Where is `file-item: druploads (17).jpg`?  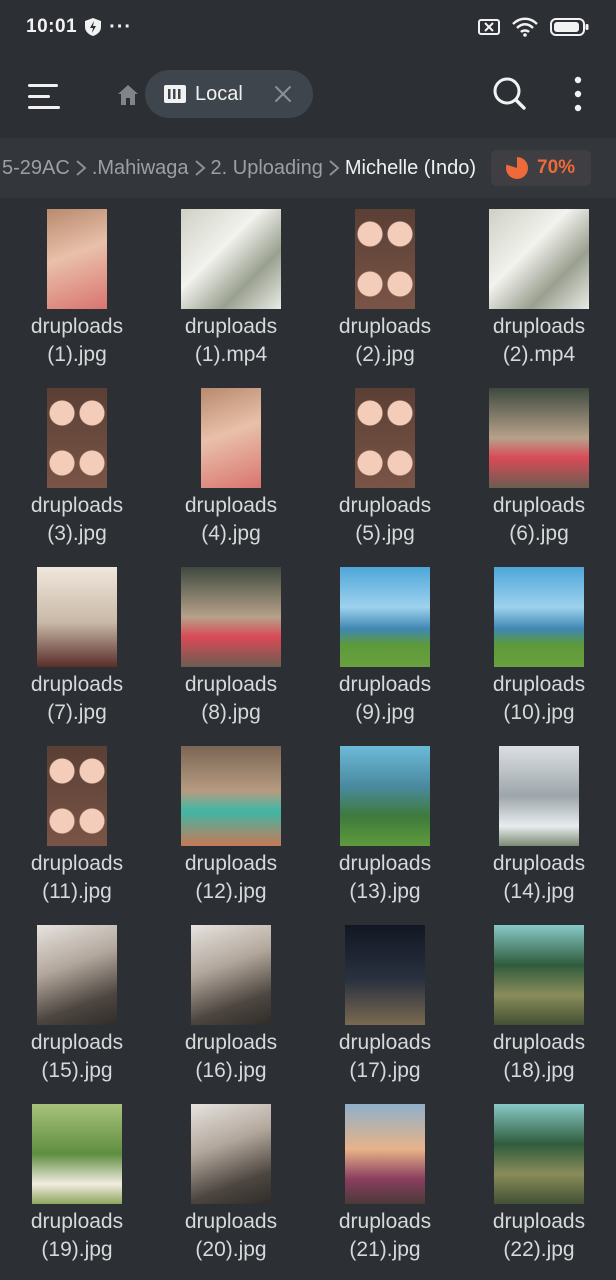 file-item: druploads (17).jpg is located at coordinates (385, 1003).